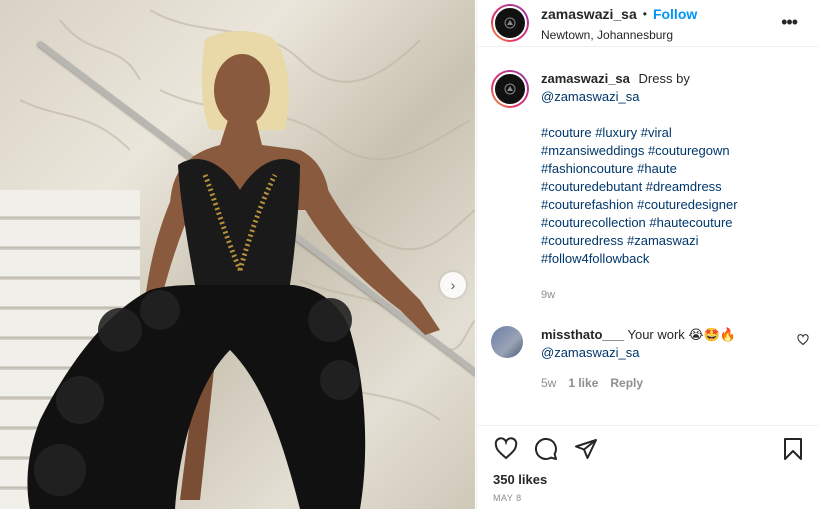 The width and height of the screenshot is (819, 509). Describe the element at coordinates (668, 295) in the screenshot. I see `caption-age: 9w` at that location.